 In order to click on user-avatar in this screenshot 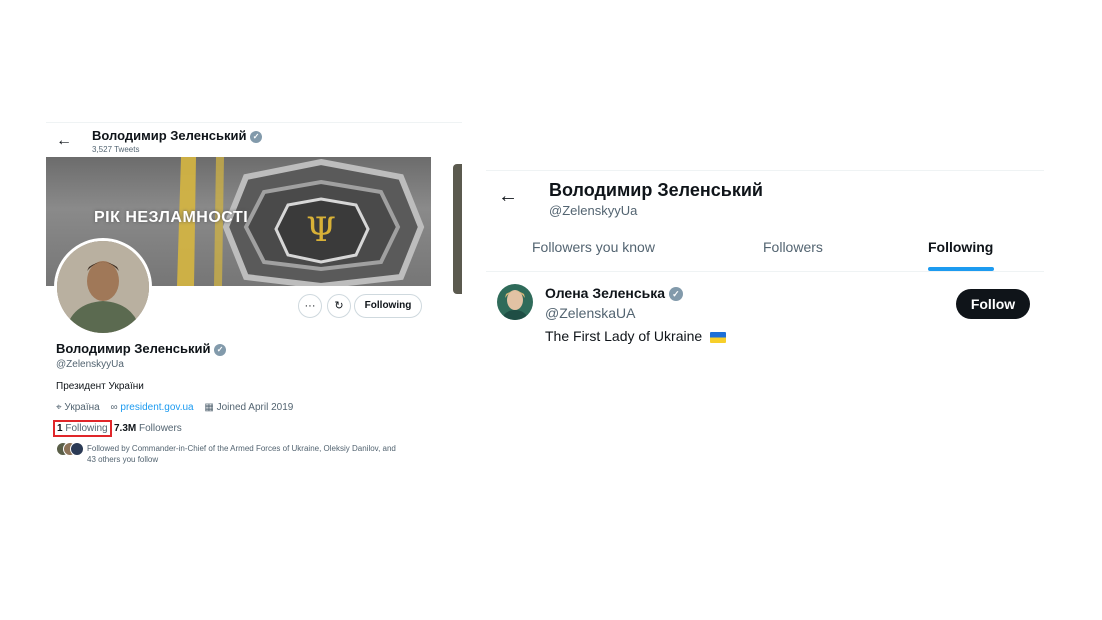, I will do `click(515, 302)`.